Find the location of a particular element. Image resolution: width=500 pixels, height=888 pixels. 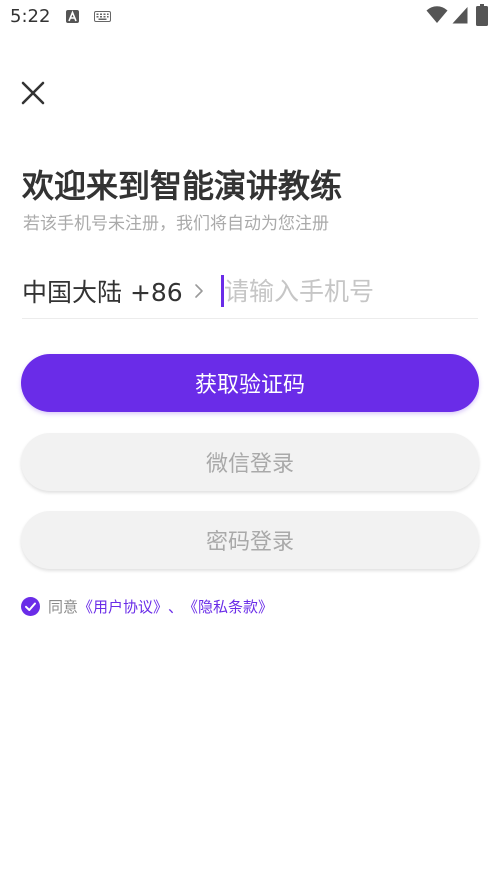

agree-checkbox is located at coordinates (30, 606).